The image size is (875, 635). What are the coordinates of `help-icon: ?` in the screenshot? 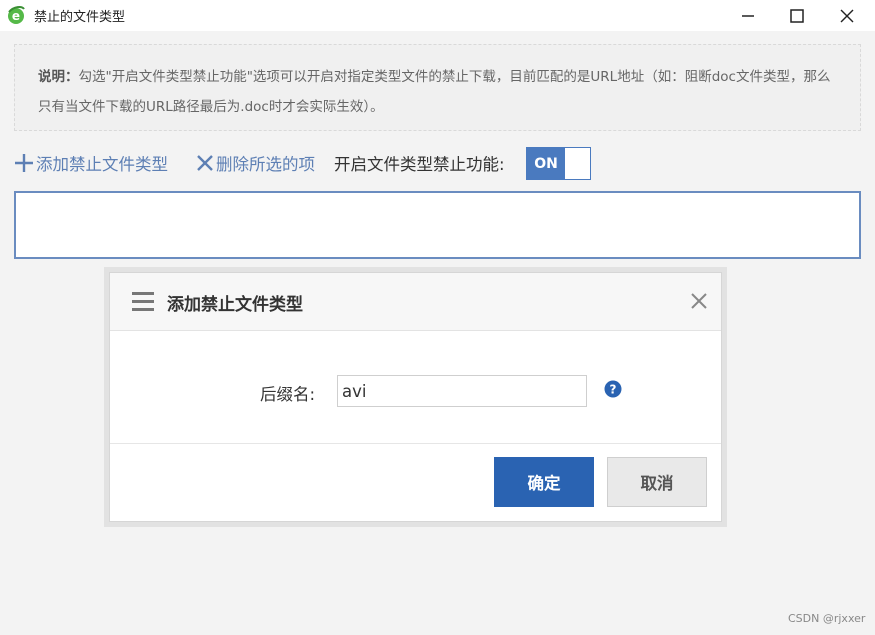 It's located at (613, 389).